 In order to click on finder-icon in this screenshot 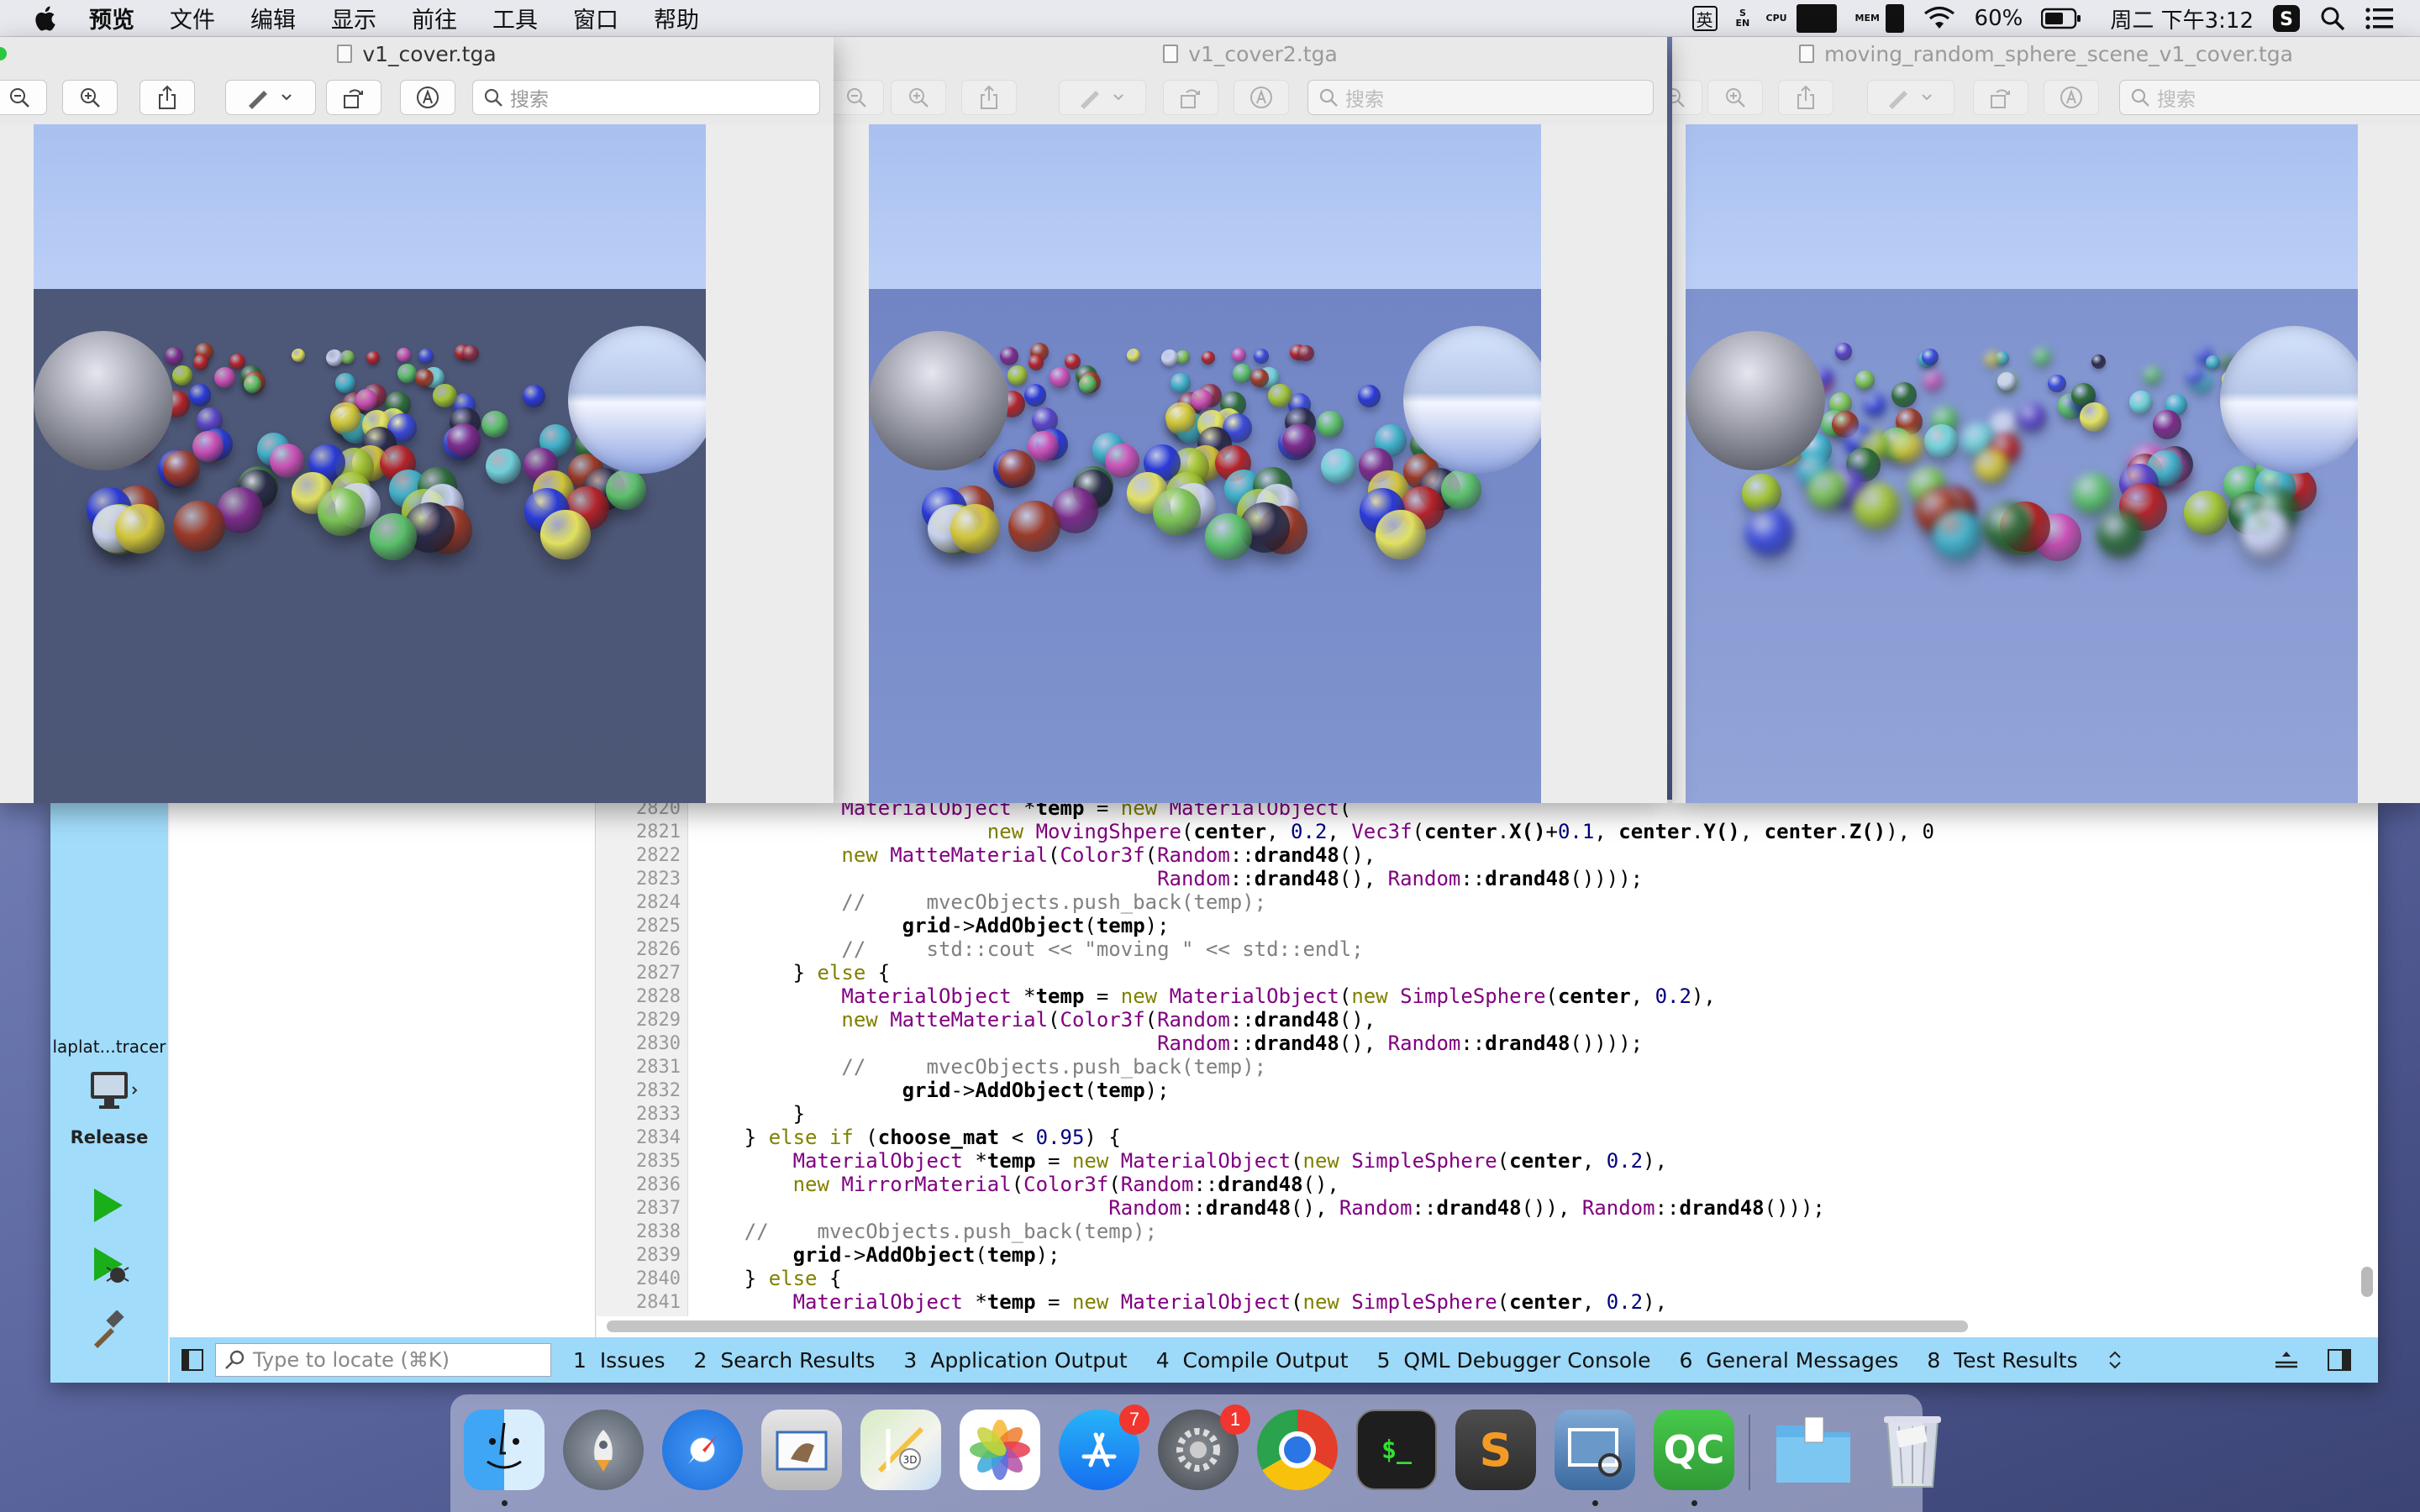, I will do `click(504, 1450)`.